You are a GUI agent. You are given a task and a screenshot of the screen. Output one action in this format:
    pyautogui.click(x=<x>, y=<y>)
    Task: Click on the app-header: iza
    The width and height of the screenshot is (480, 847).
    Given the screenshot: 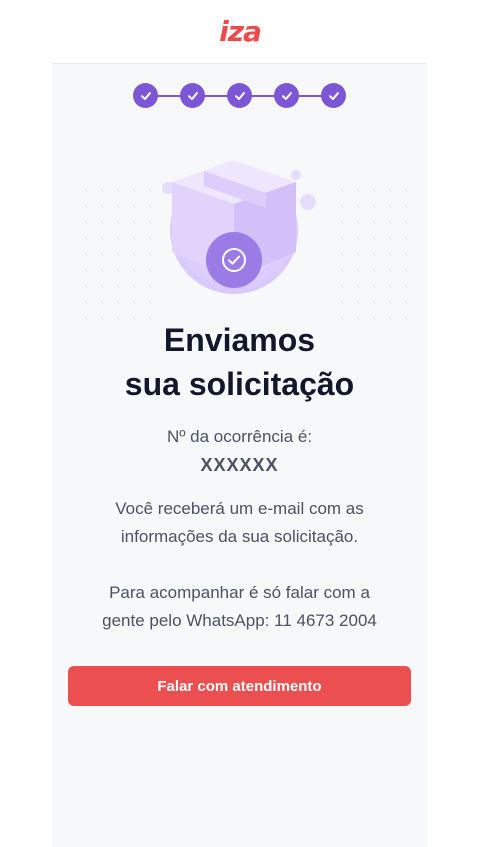 What is the action you would take?
    pyautogui.click(x=240, y=32)
    